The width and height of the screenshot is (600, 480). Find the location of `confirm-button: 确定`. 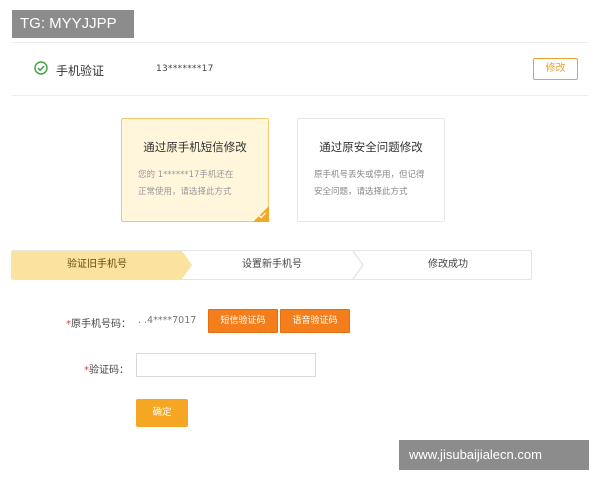

confirm-button: 确定 is located at coordinates (162, 413).